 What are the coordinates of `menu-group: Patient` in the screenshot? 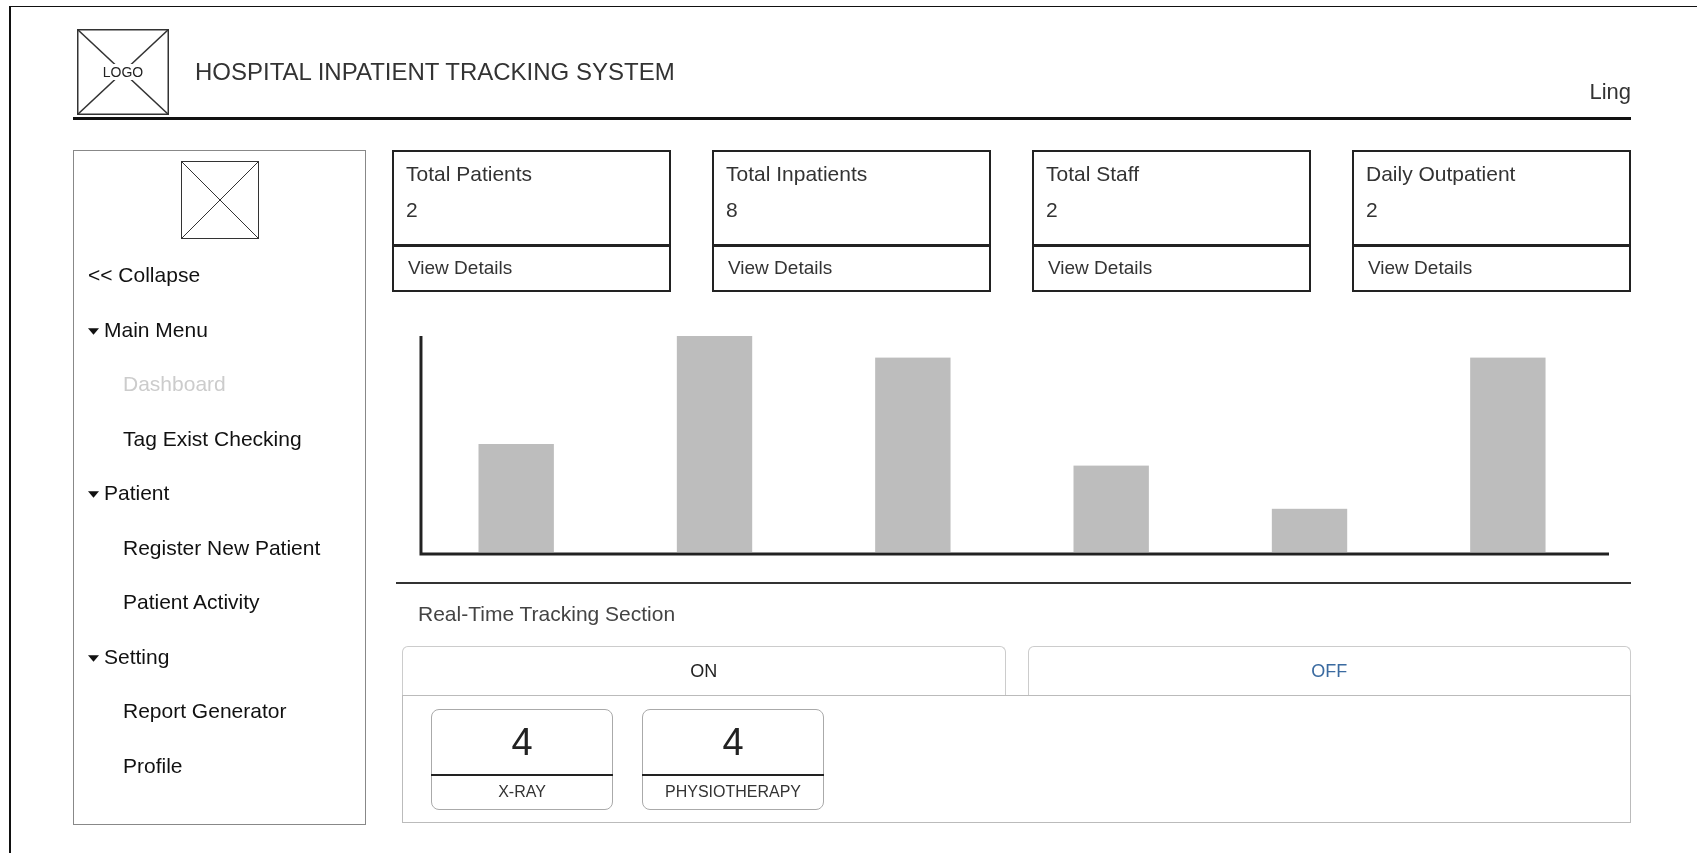 It's located at (129, 508).